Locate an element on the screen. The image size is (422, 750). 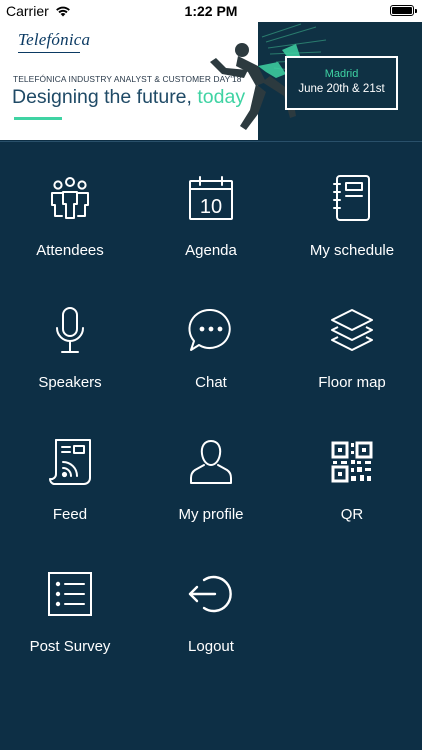
menu-item-my-schedule: My schedule is located at coordinates (352, 208).